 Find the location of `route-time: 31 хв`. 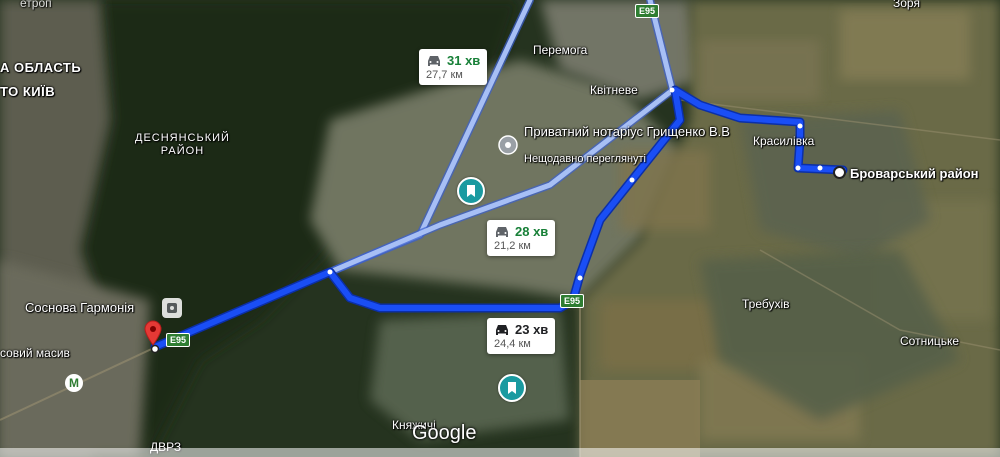

route-time: 31 хв is located at coordinates (464, 60).